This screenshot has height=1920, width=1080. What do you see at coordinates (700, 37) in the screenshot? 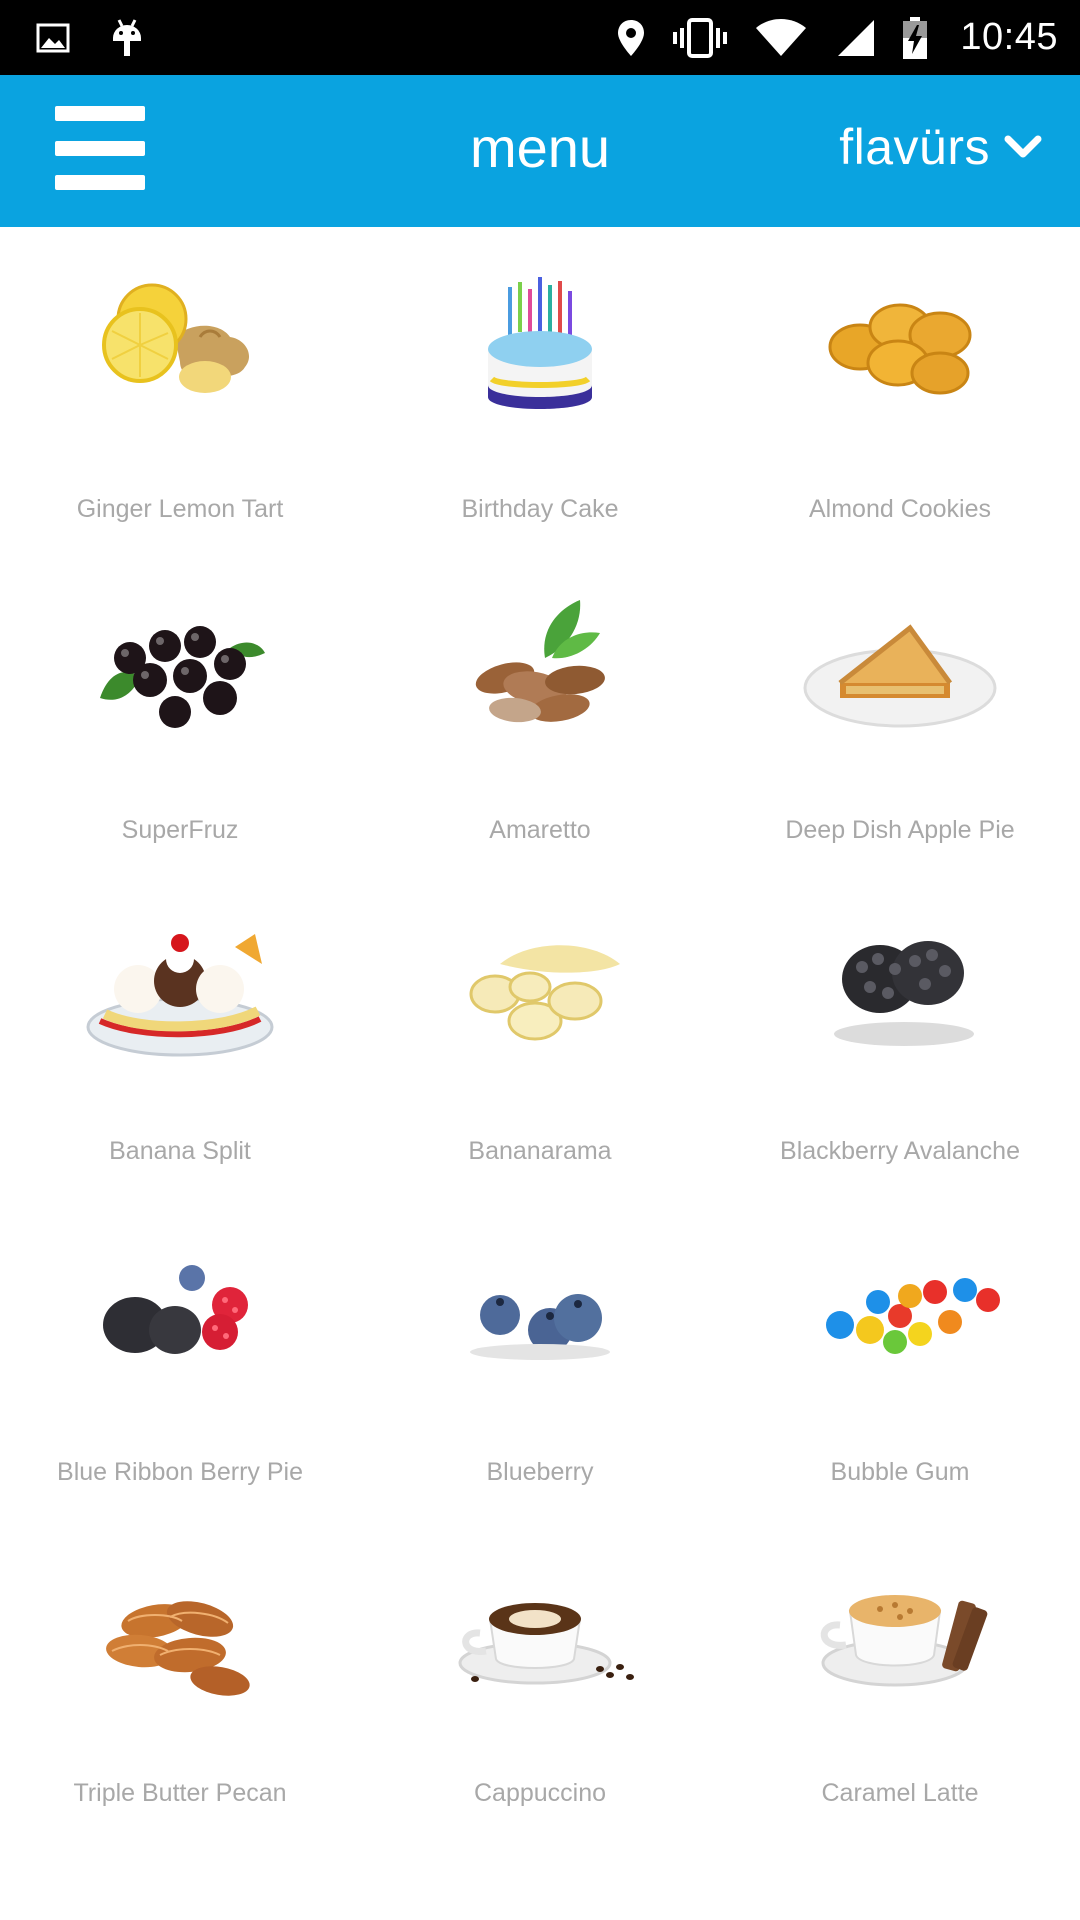
I see `vibrate-icon` at bounding box center [700, 37].